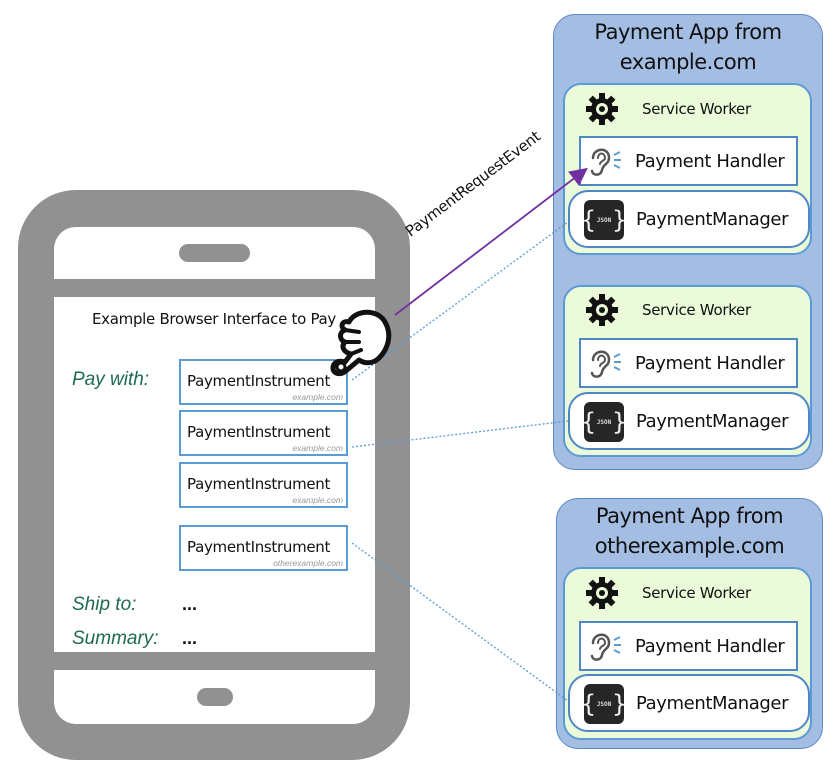  Describe the element at coordinates (115, 638) in the screenshot. I see `summary-label: Summary:` at that location.